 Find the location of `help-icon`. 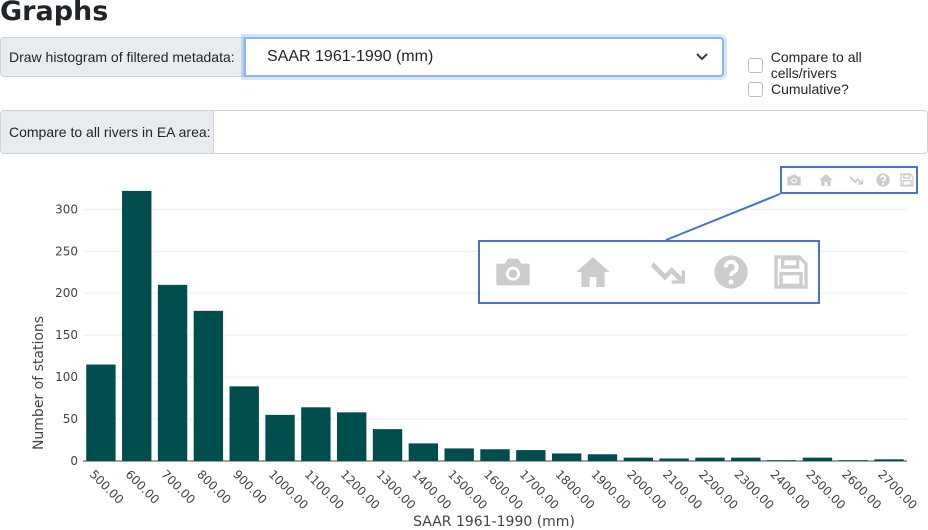

help-icon is located at coordinates (731, 272).